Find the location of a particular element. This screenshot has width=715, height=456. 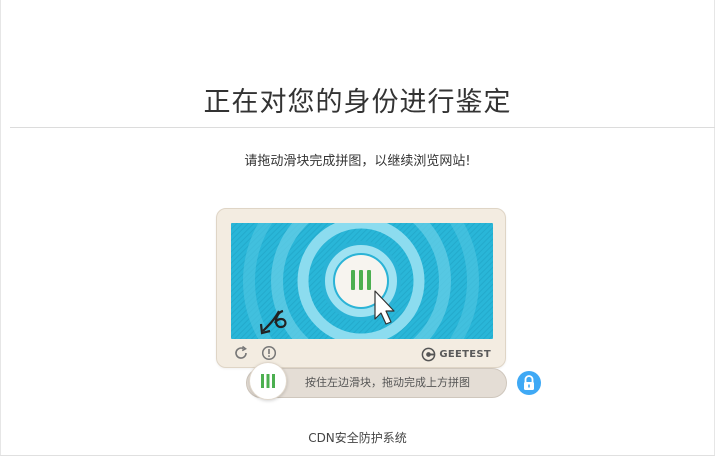

captcha-panel: GEETEST is located at coordinates (361, 288).